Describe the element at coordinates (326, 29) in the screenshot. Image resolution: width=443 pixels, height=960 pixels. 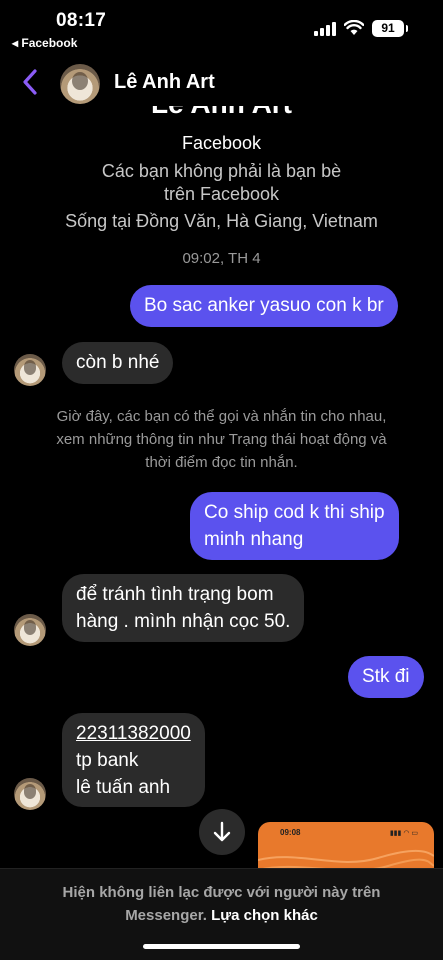
I see `cellular-signal-icon` at that location.